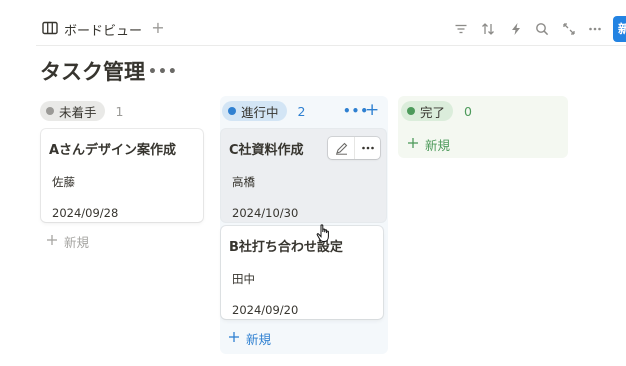 The image size is (626, 366). I want to click on column-header-in-progress: 進行中 2, so click(263, 111).